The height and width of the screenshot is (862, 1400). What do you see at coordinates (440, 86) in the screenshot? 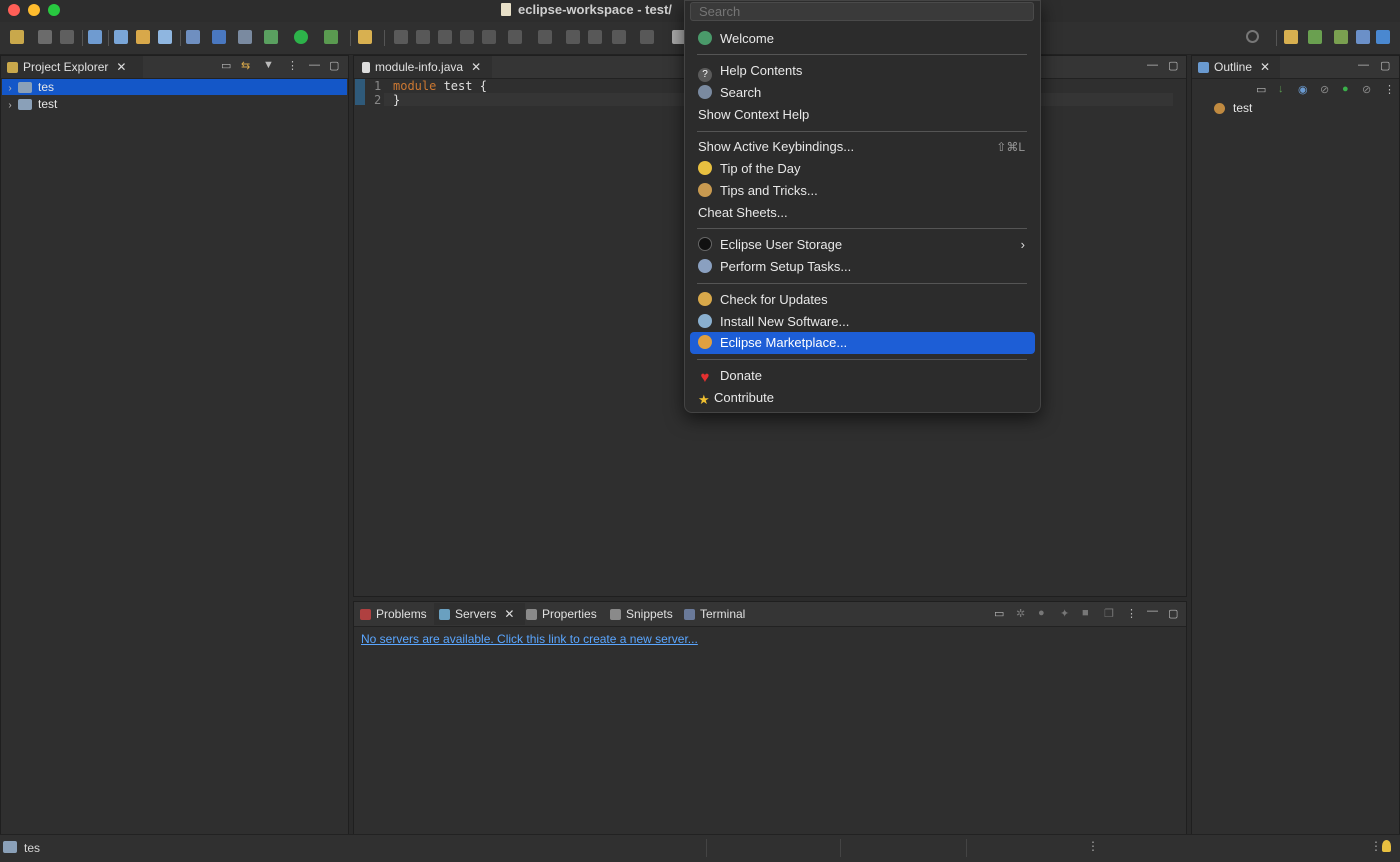
I see `code-line: module test {` at bounding box center [440, 86].